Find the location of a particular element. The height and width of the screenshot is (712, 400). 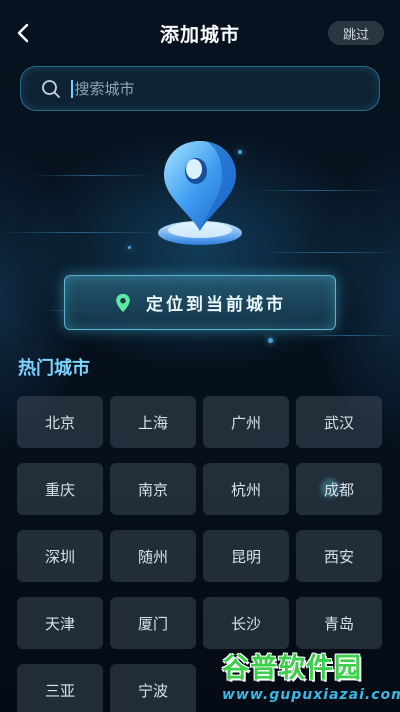

locate-current-city-button: 定位到当前城市 is located at coordinates (200, 302).